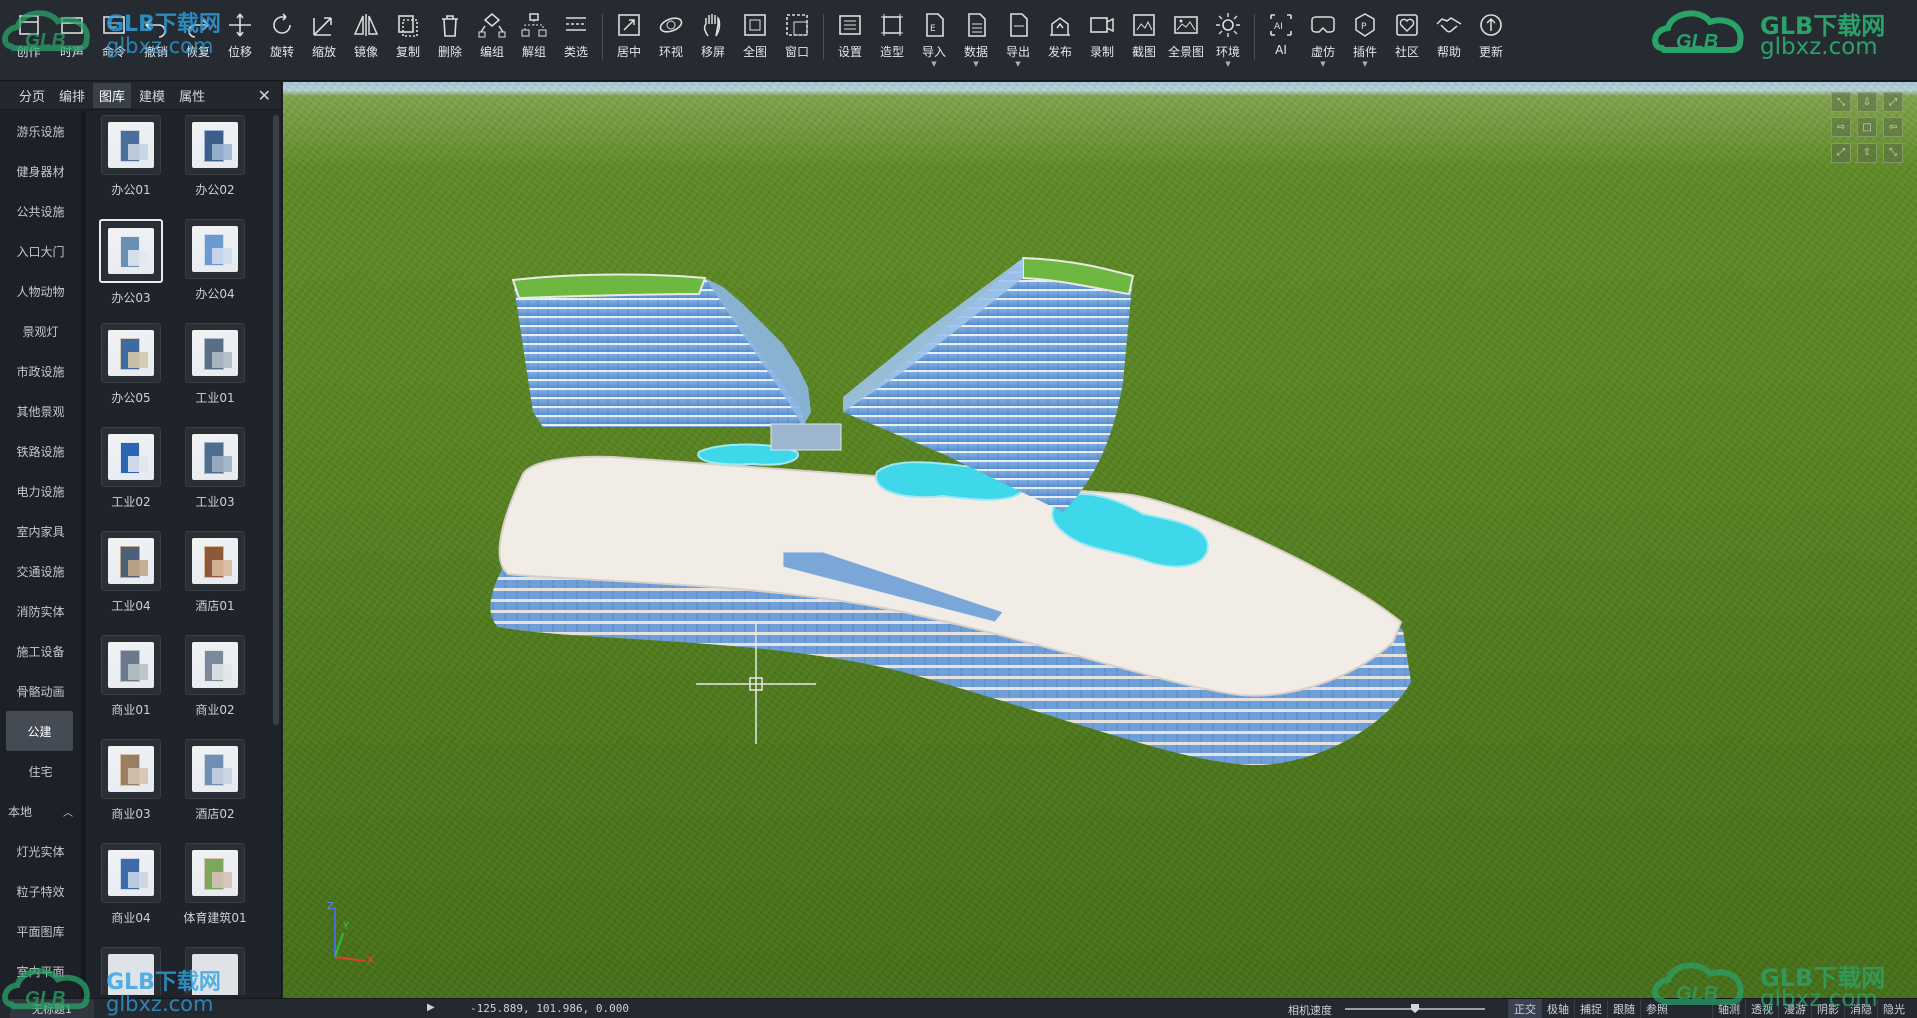 Image resolution: width=1917 pixels, height=1018 pixels. Describe the element at coordinates (450, 36) in the screenshot. I see `toolbar-button-delete: 删除` at that location.